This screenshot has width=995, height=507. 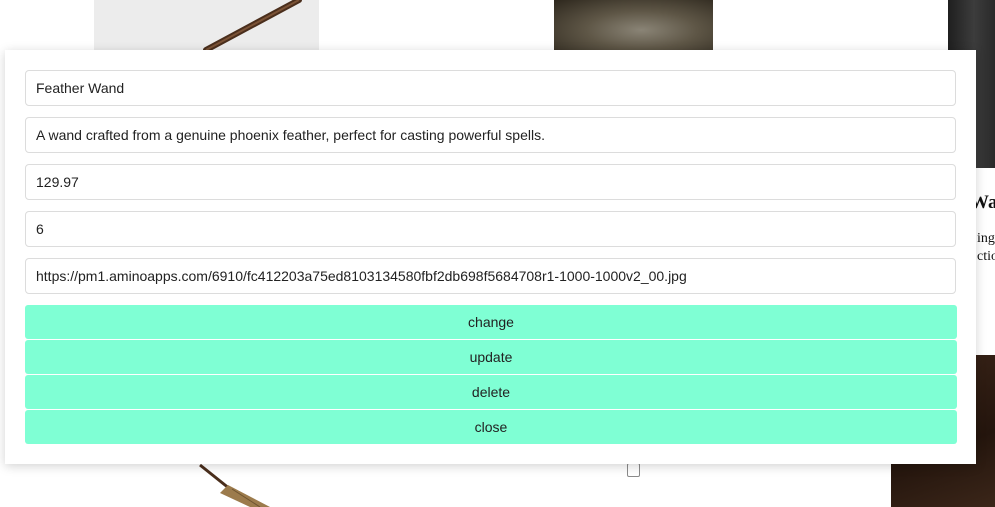 What do you see at coordinates (633, 25) in the screenshot?
I see `mirror-product-image` at bounding box center [633, 25].